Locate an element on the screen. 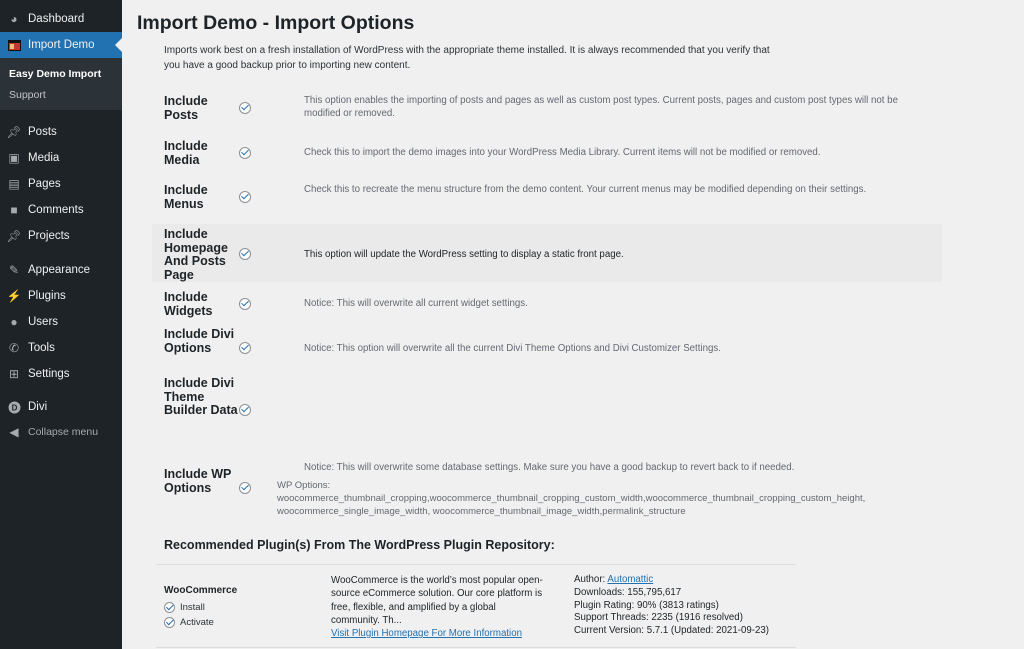 The height and width of the screenshot is (649, 1024). import-demo-submenu: Easy Demo Import Support is located at coordinates (61, 84).